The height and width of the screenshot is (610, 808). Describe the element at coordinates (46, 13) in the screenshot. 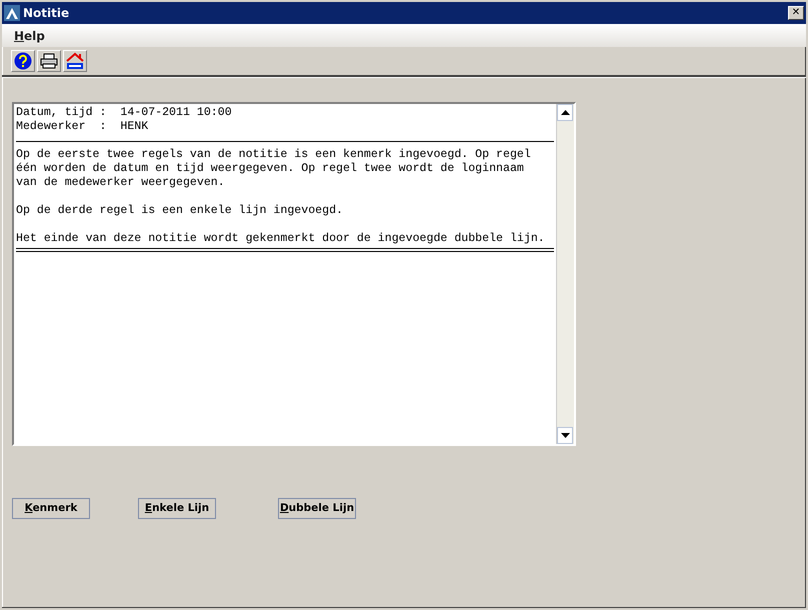

I see `window-title: Notitie` at that location.